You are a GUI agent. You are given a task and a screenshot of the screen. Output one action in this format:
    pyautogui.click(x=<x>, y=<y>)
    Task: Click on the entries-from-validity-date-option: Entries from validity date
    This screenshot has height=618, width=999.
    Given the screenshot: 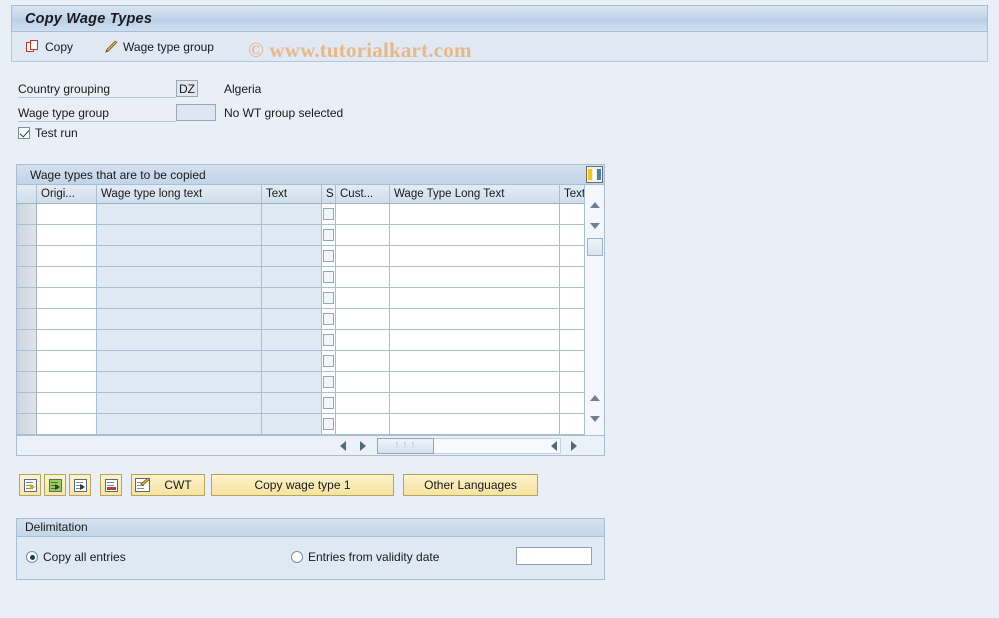 What is the action you would take?
    pyautogui.click(x=365, y=557)
    